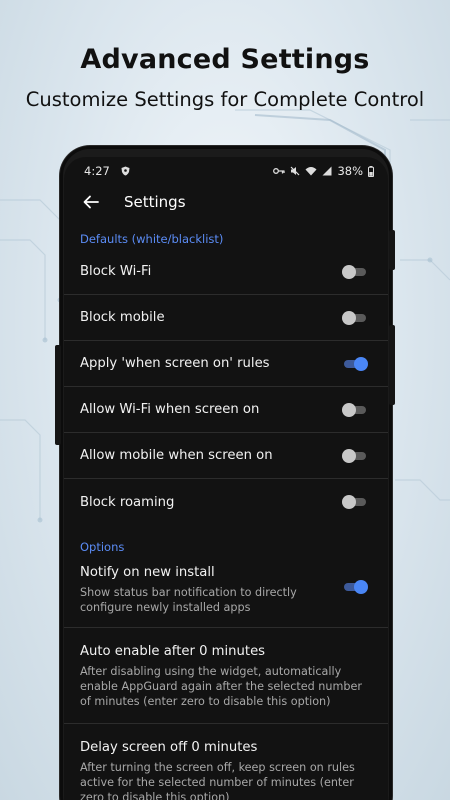 The height and width of the screenshot is (800, 450). I want to click on key-icon, so click(279, 171).